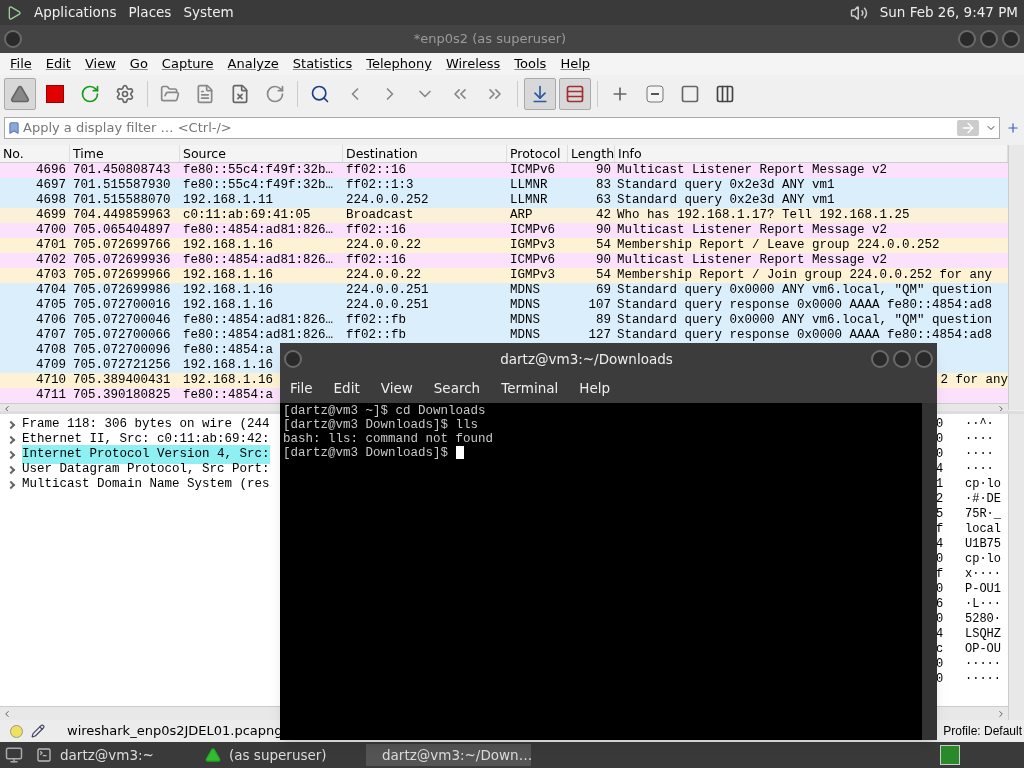 The width and height of the screenshot is (1024, 768). What do you see at coordinates (228, 350) in the screenshot?
I see `table-cell-text: fe80::4854:a` at bounding box center [228, 350].